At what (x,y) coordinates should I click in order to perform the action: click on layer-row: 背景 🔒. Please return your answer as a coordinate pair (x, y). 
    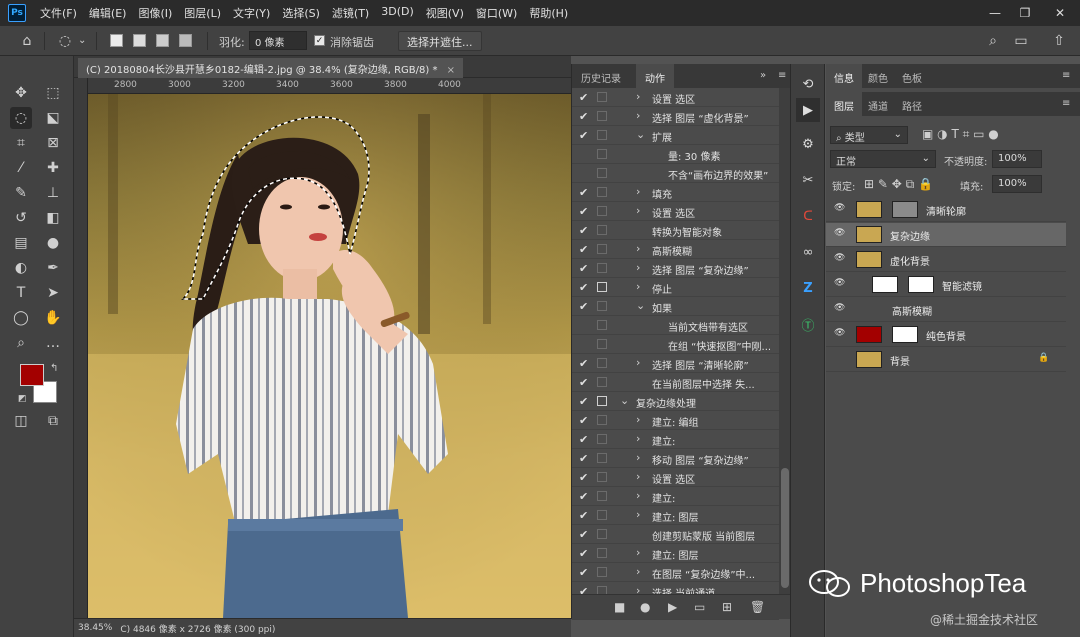
    Looking at the image, I should click on (946, 360).